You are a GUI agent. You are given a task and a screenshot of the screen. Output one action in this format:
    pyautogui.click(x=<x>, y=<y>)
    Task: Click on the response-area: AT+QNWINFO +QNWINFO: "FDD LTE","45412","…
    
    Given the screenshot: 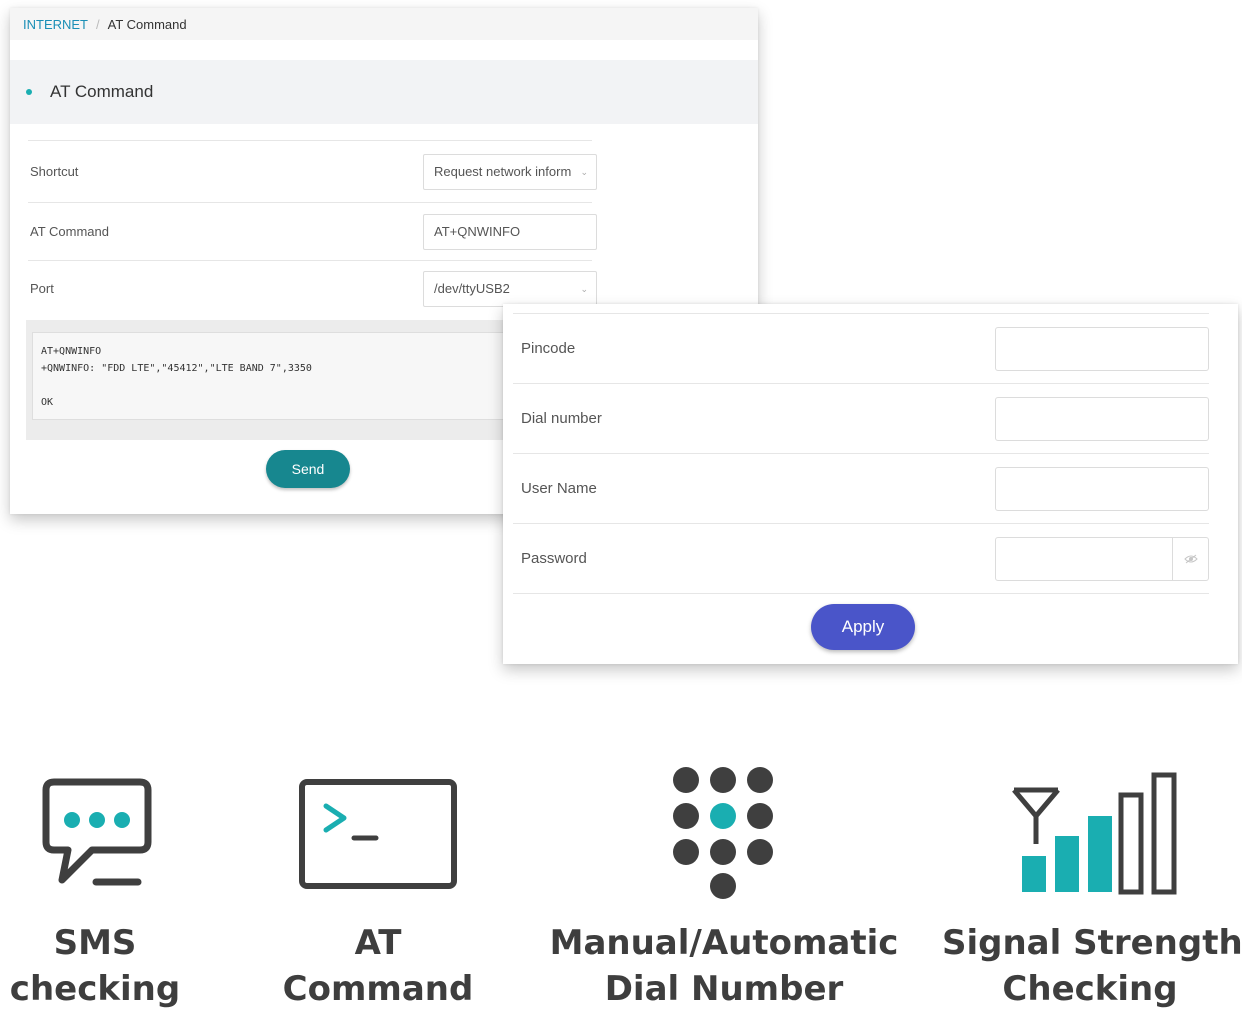 What is the action you would take?
    pyautogui.click(x=286, y=380)
    